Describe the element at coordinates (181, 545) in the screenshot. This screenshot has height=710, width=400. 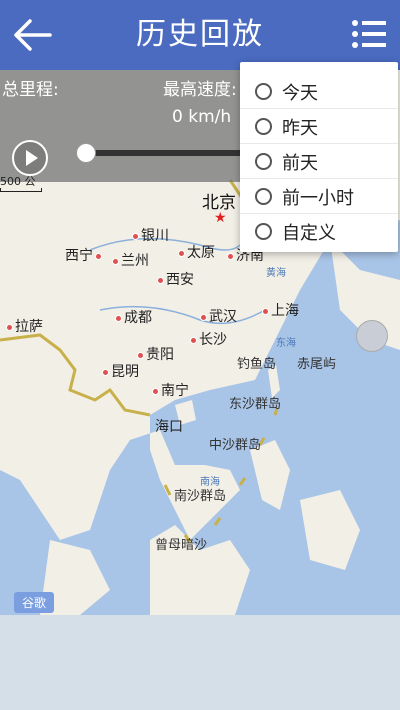
I see `island-label: 曾母暗沙` at that location.